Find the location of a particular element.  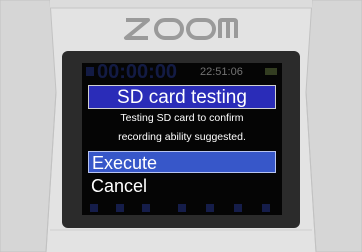

rec-indicator-icon is located at coordinates (90, 71).